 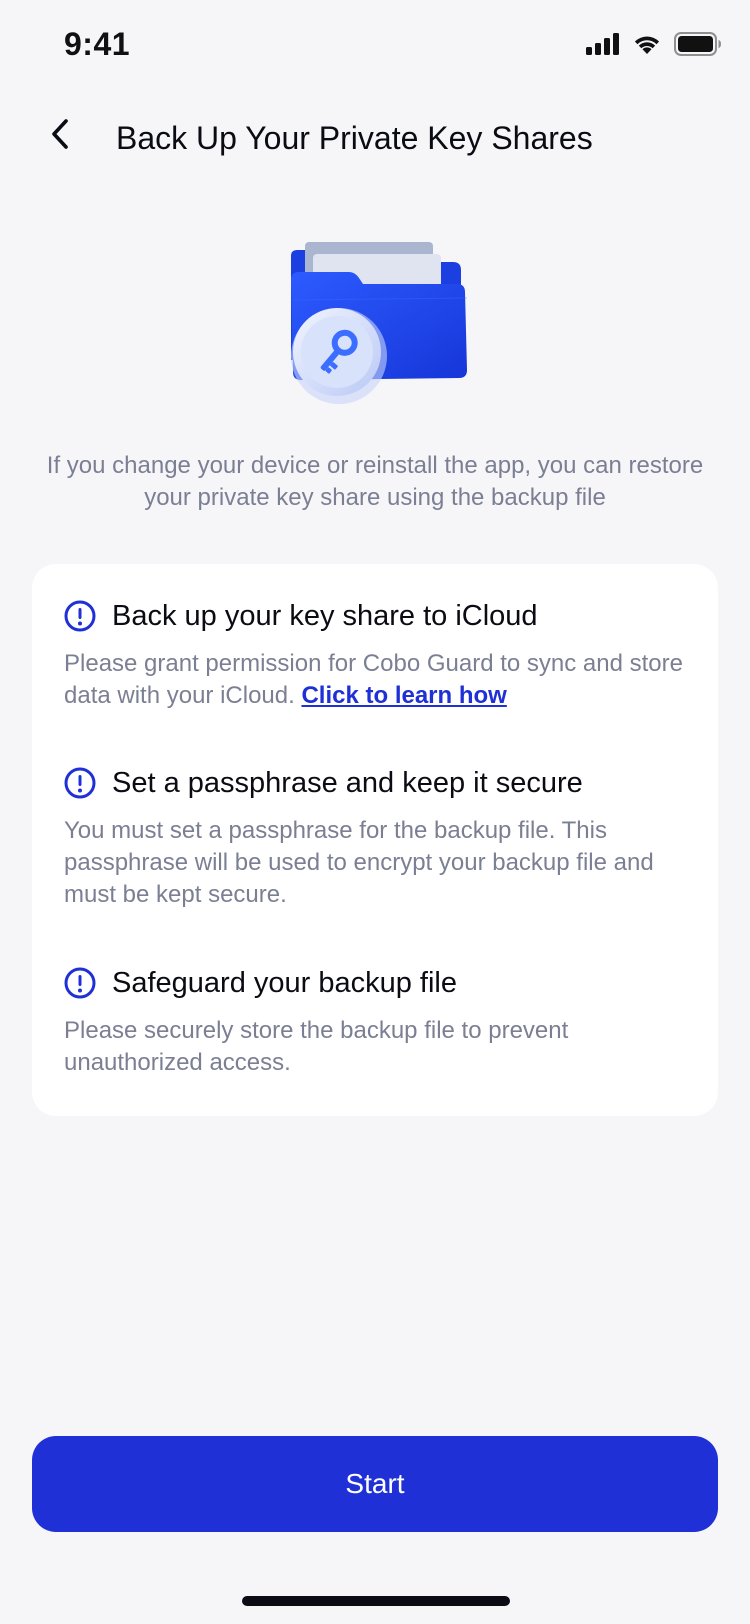 I want to click on info-item-header: Safeguard your backup file, so click(x=379, y=983).